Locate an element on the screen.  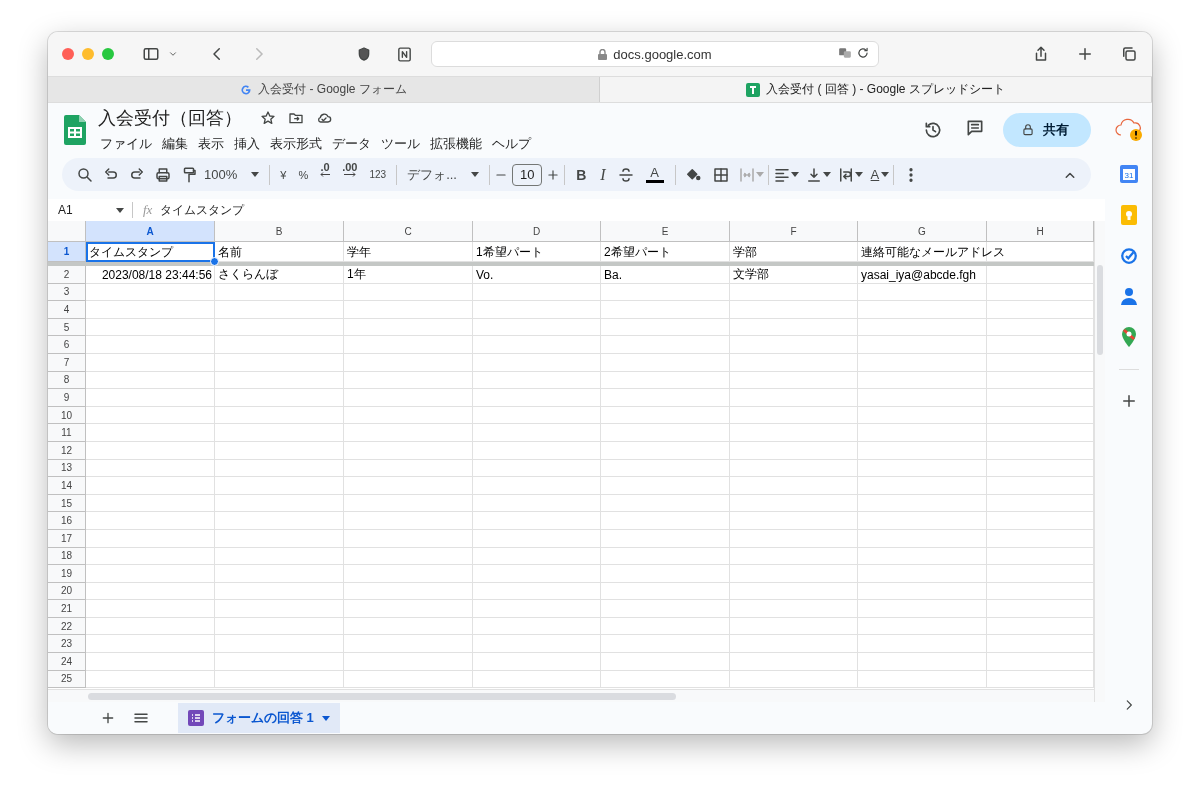
zoom-dropdown: 100% is located at coordinates (232, 174).